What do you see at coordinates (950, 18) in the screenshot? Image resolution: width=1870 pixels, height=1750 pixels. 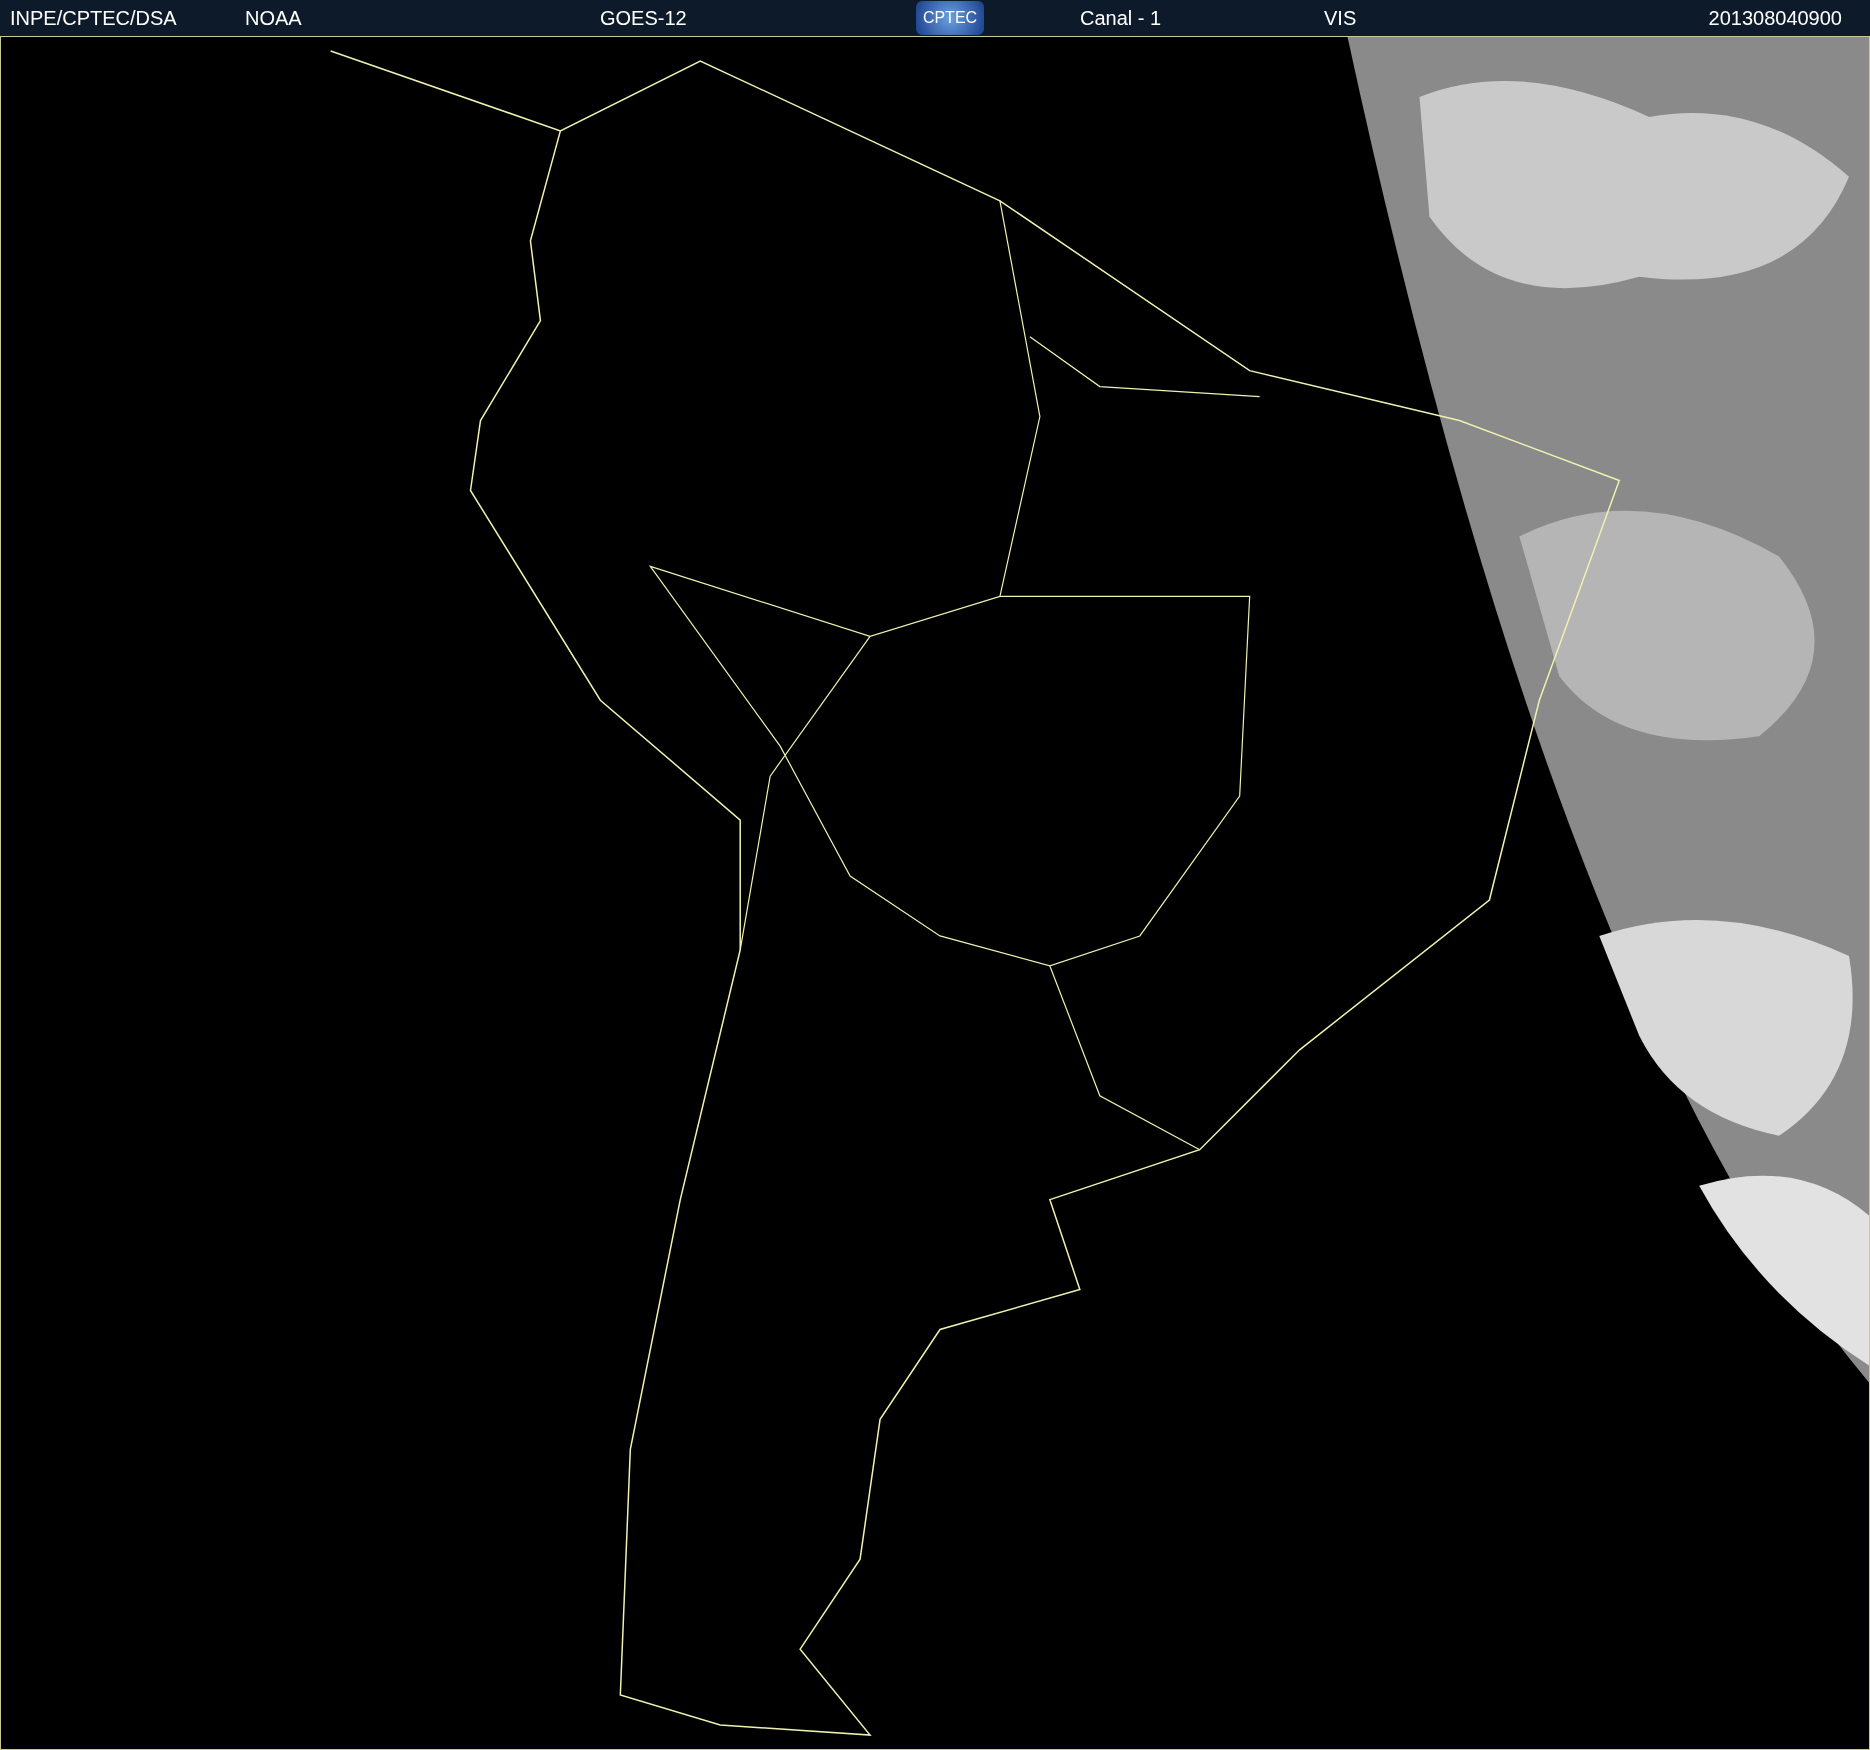 I see `cptec-logo: CPTEC` at bounding box center [950, 18].